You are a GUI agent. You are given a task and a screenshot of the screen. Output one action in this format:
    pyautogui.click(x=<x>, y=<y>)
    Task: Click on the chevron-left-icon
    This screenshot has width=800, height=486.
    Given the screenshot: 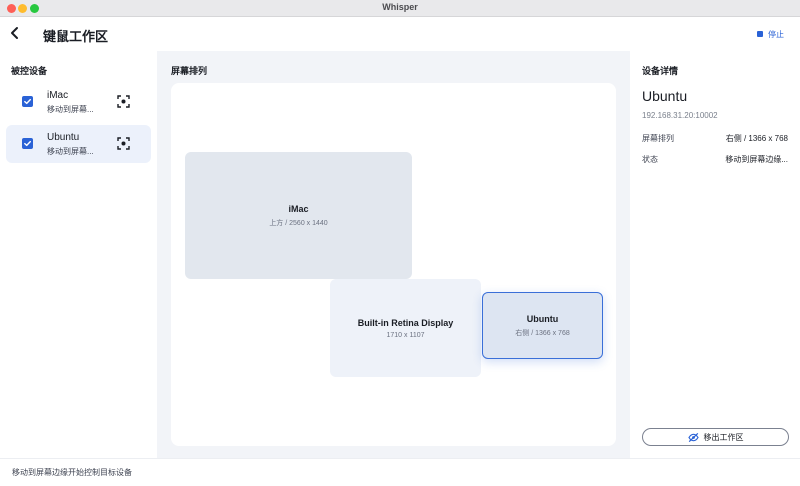 What is the action you would take?
    pyautogui.click(x=14, y=33)
    